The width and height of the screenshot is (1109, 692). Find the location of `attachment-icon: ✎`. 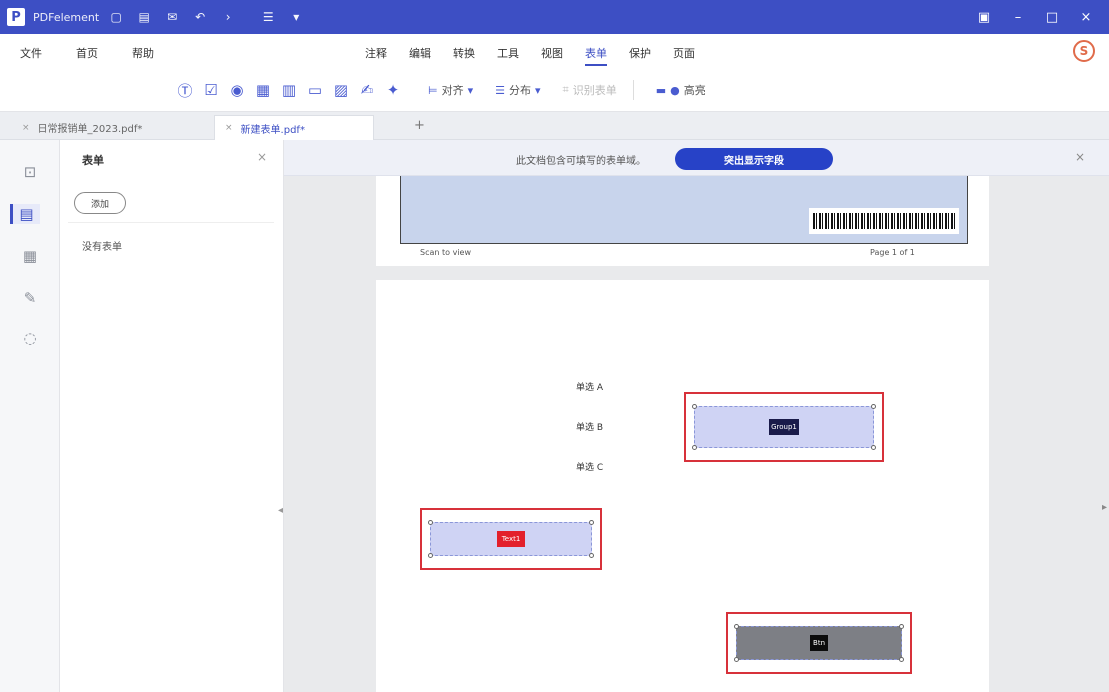

attachment-icon: ✎ is located at coordinates (30, 298).